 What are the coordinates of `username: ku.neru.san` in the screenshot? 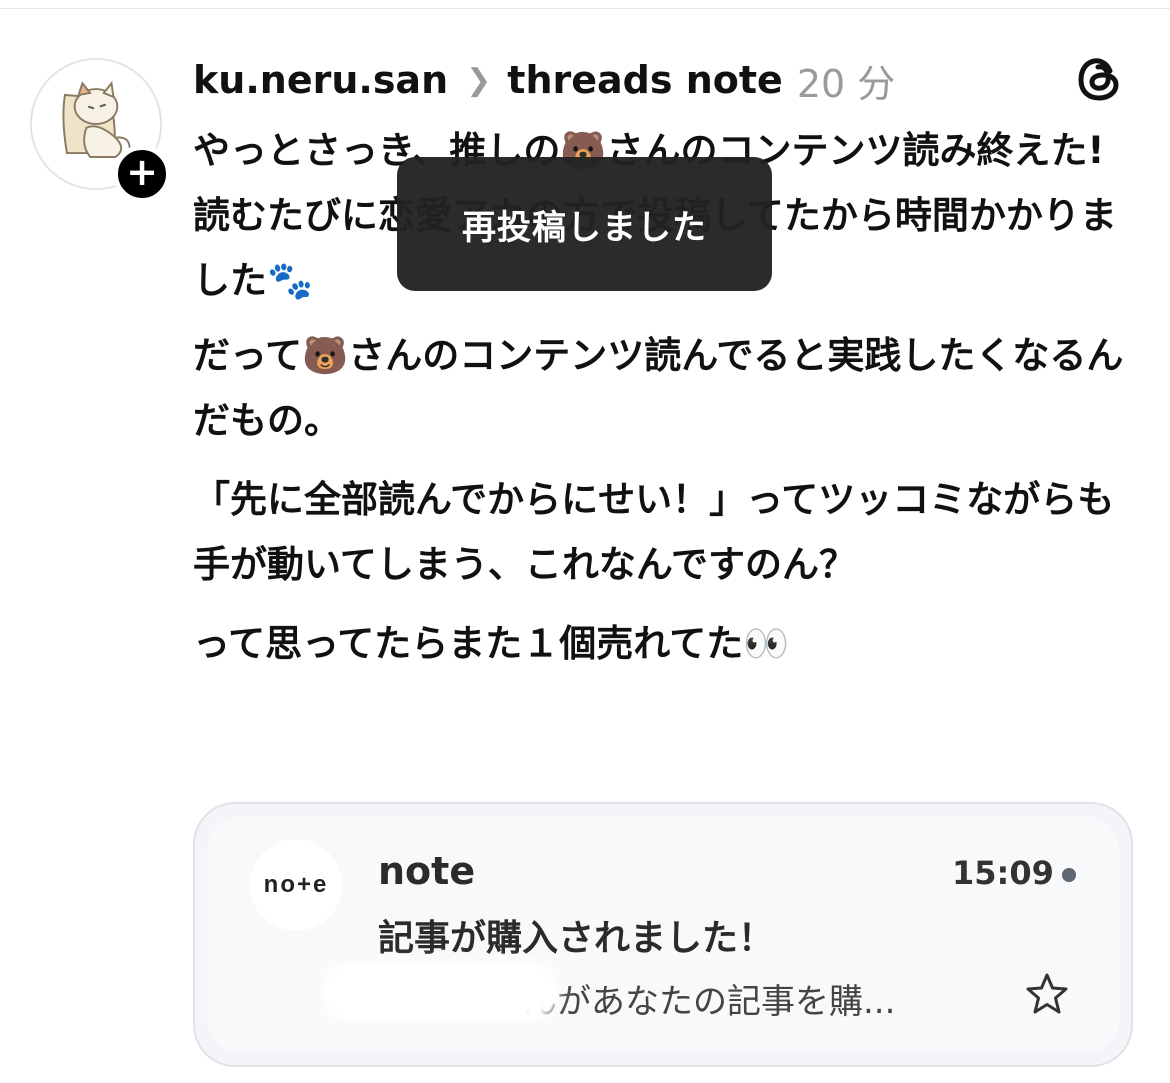 It's located at (320, 80).